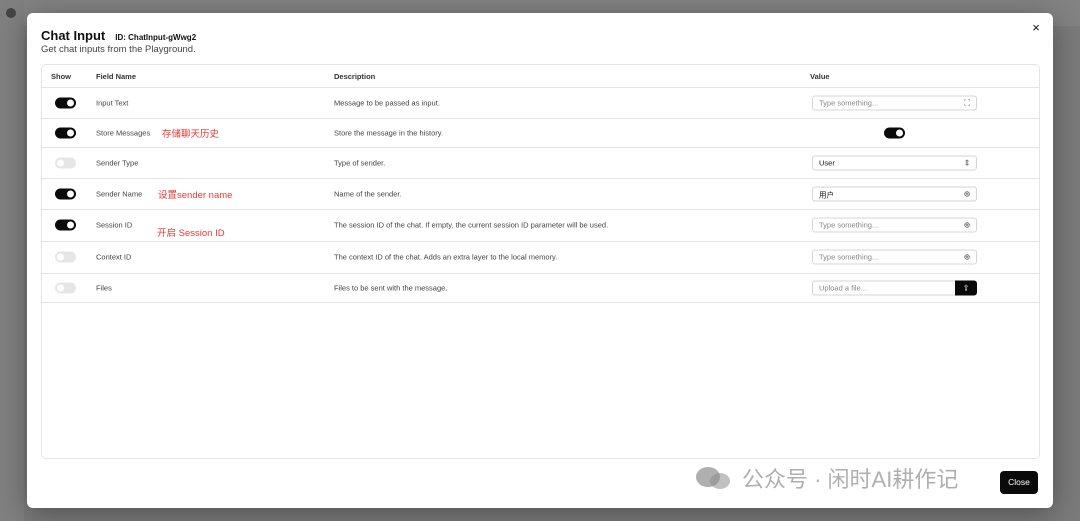  I want to click on description-sender-type: Type of sender., so click(360, 162).